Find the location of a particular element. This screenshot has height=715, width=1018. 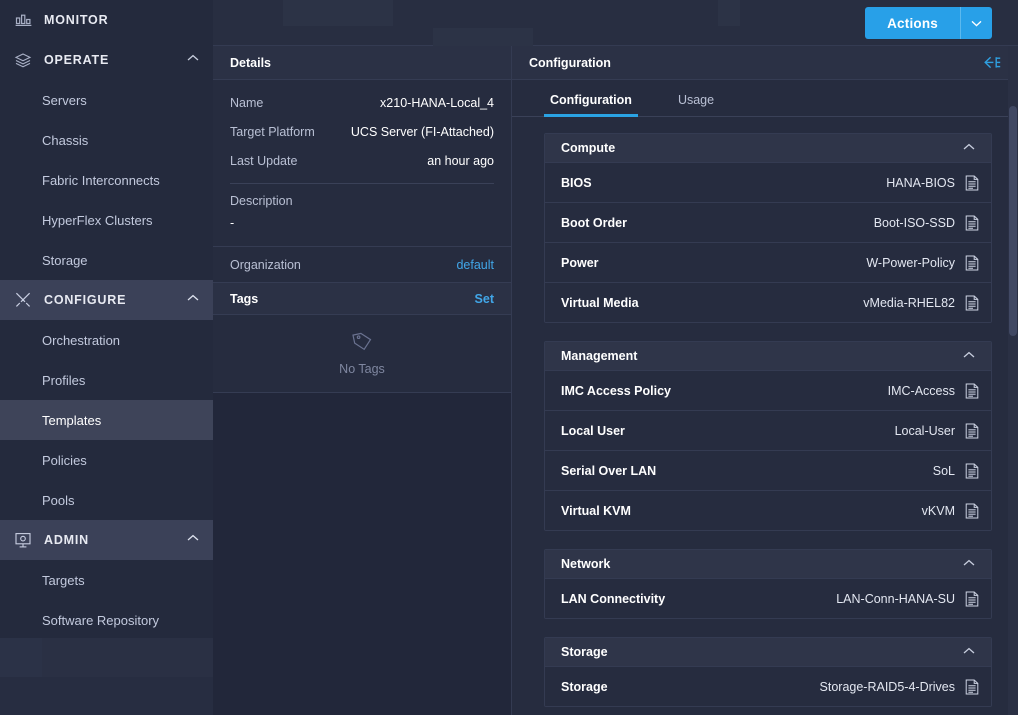

tags-set-button: Set is located at coordinates (484, 299).